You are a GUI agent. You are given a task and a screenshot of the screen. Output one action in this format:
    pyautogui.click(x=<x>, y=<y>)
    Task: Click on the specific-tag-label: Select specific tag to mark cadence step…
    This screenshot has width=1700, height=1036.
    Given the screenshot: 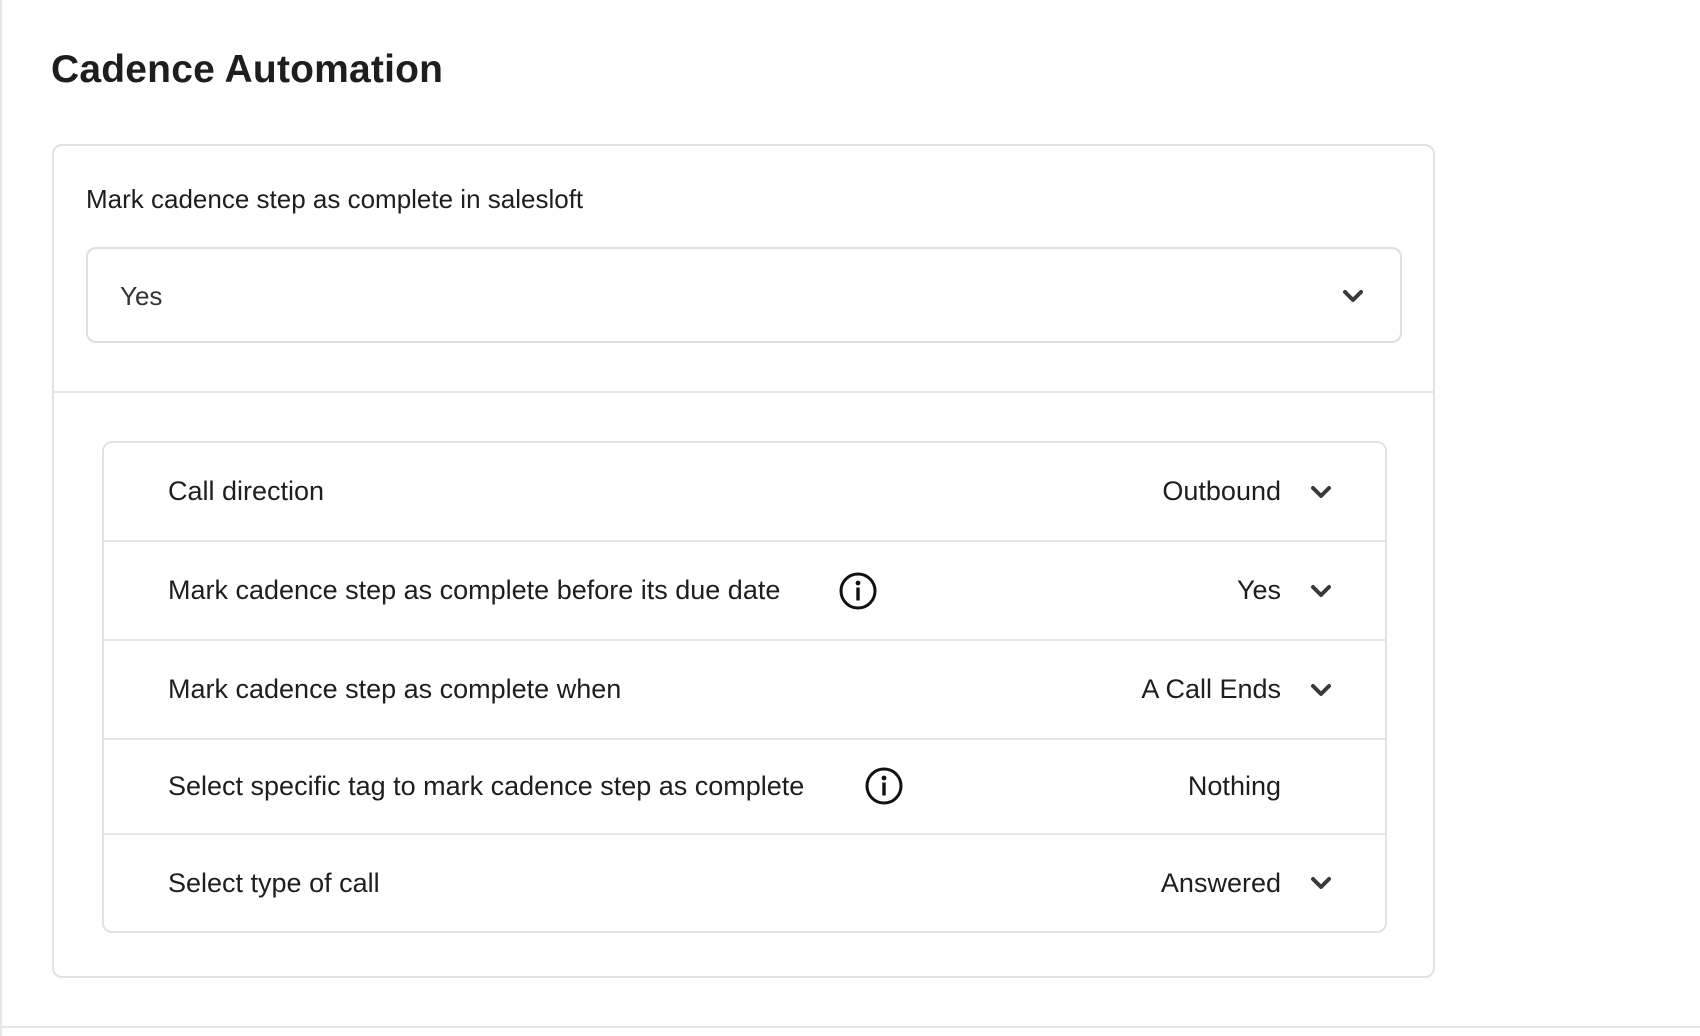 What is the action you would take?
    pyautogui.click(x=486, y=786)
    